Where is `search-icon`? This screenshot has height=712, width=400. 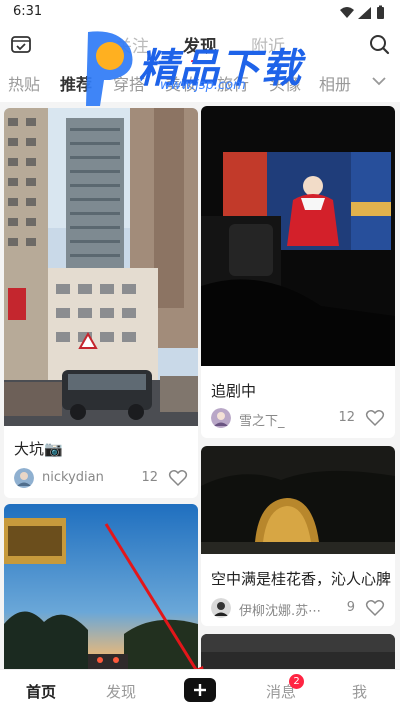
search-icon is located at coordinates (379, 44).